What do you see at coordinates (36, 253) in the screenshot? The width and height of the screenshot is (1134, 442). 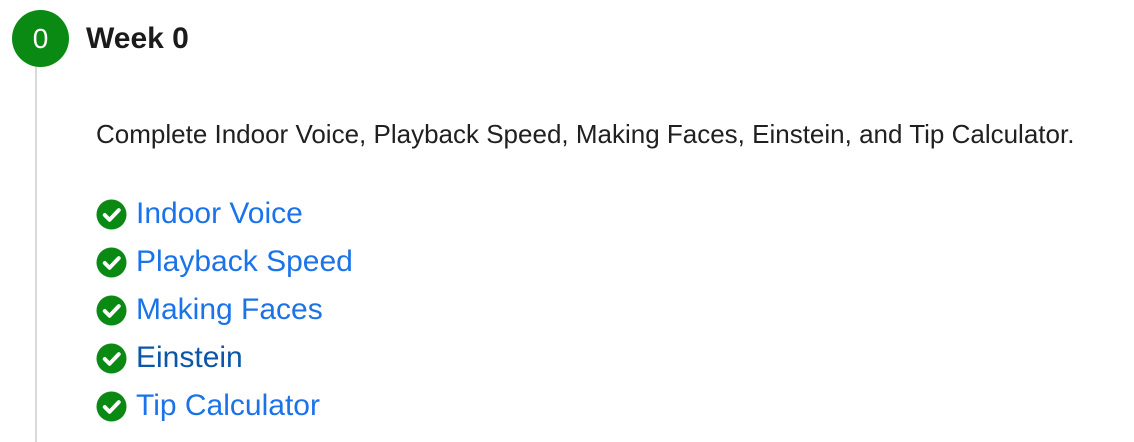 I see `timeline-line` at bounding box center [36, 253].